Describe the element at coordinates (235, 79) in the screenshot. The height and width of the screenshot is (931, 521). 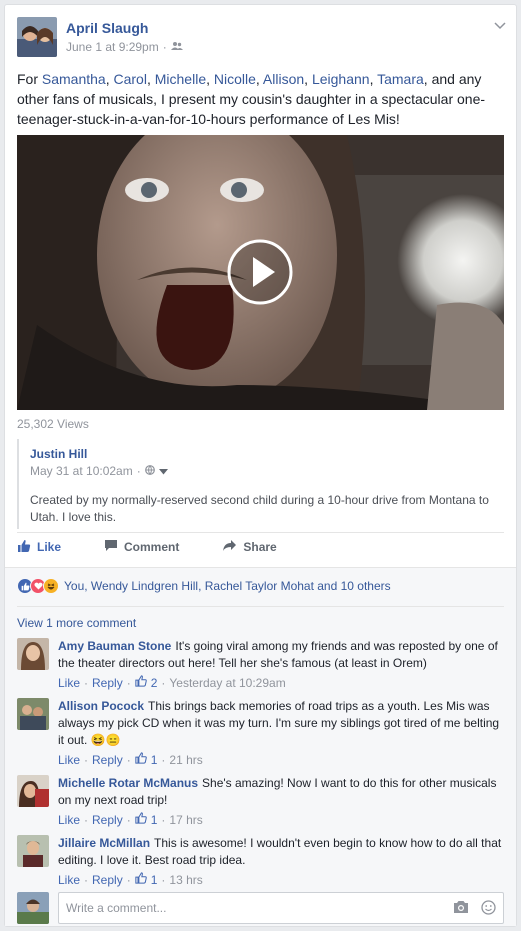
I see `tagged-name: Nicolle` at that location.